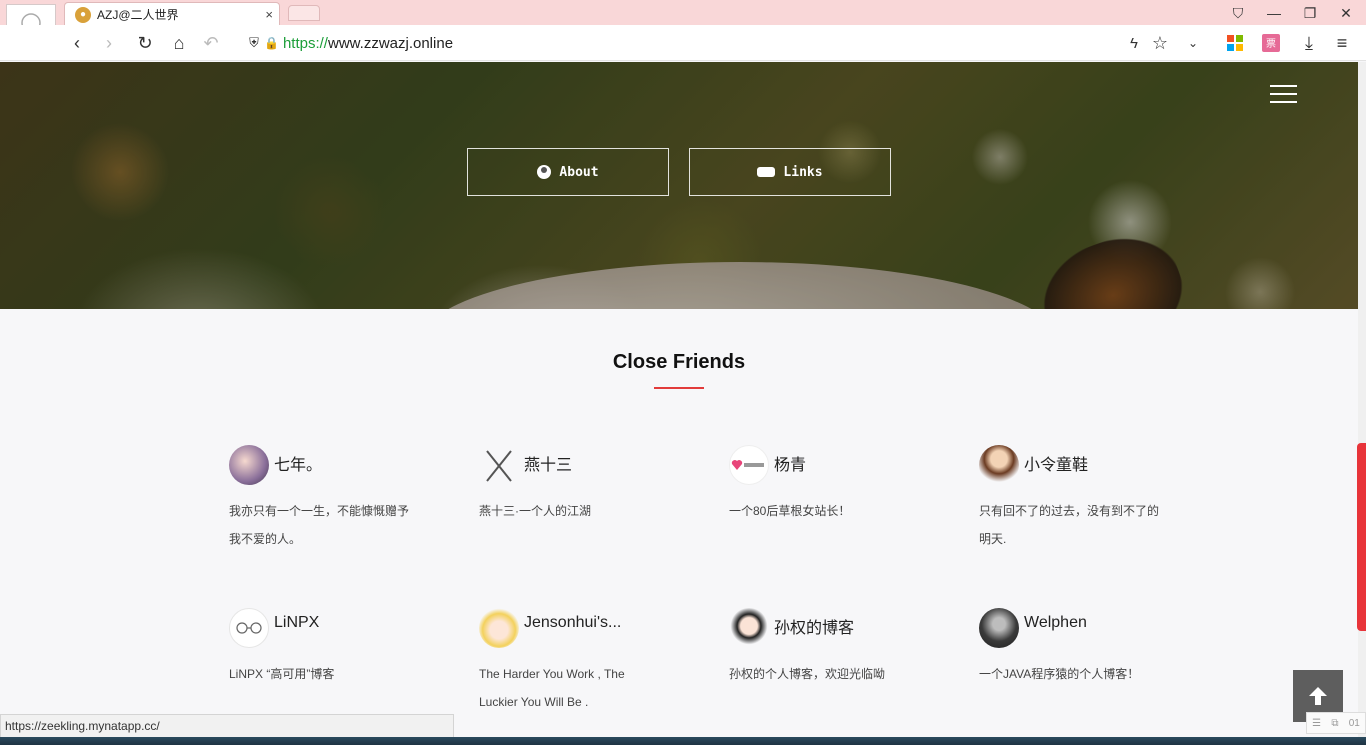  I want to click on friend-name: 孙权的博客, so click(814, 626).